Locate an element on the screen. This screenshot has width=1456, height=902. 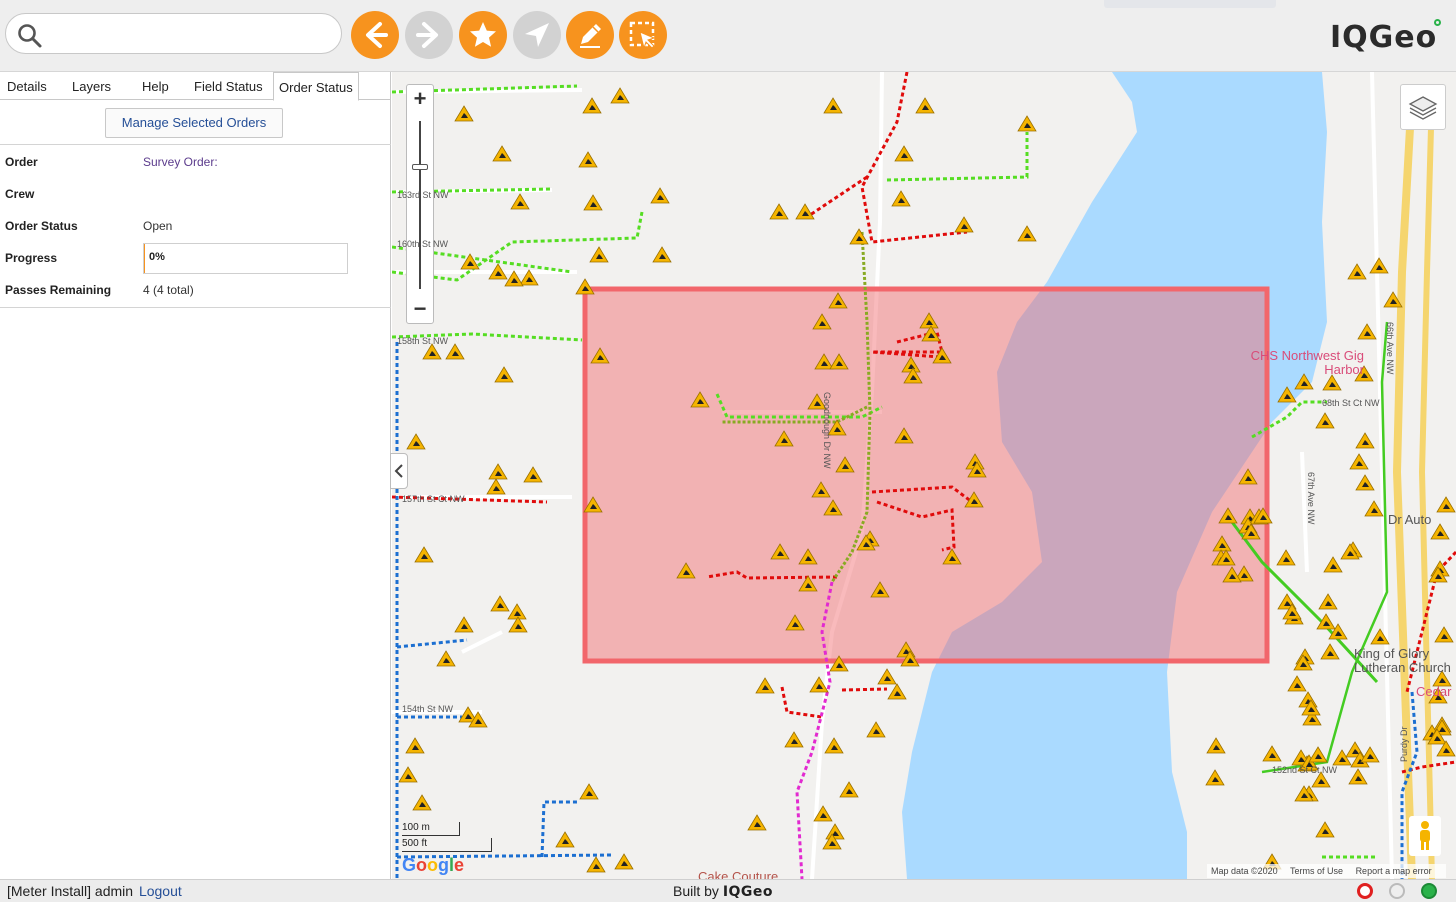
bookmark-button is located at coordinates (483, 35).